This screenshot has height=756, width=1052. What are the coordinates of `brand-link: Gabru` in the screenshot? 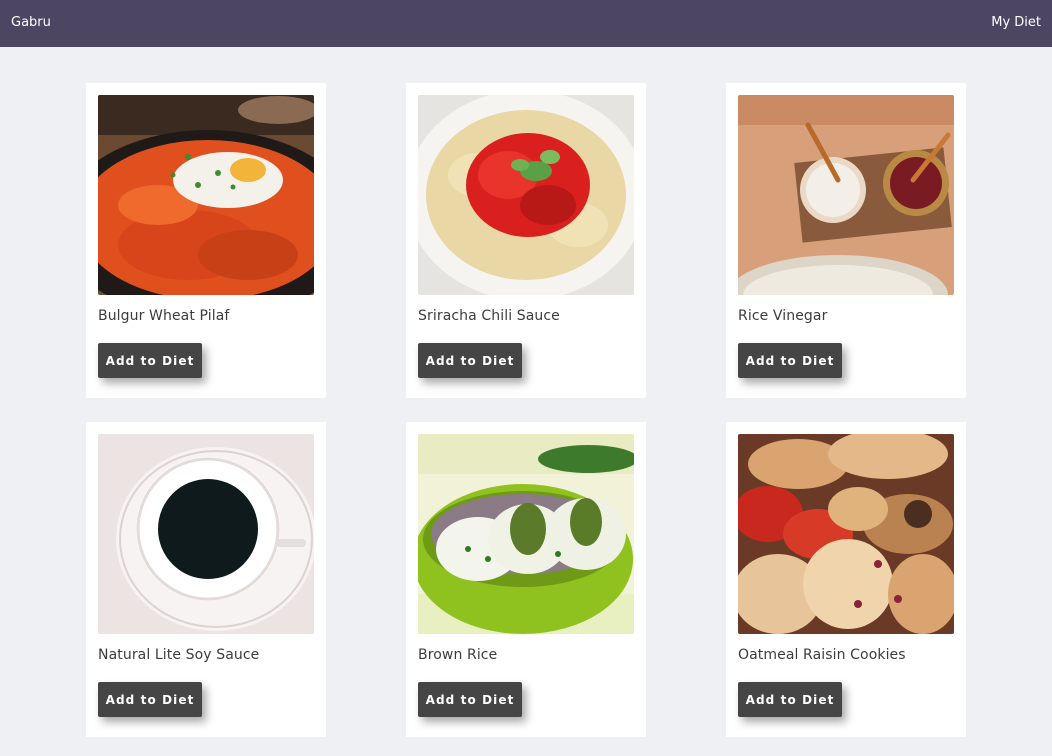 It's located at (31, 22).